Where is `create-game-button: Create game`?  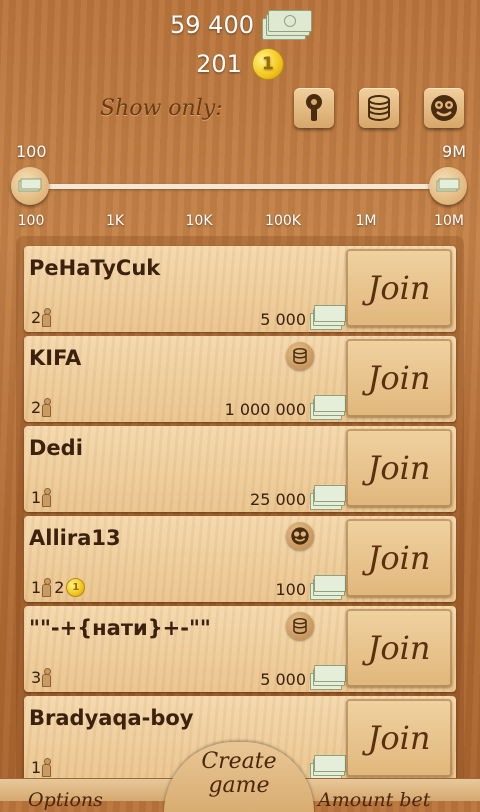
create-game-button: Create game is located at coordinates (239, 777).